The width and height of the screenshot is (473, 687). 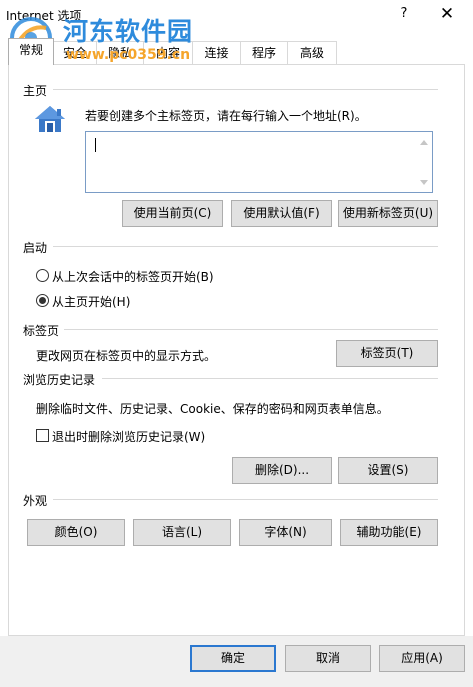 I want to click on tabs-heading: 标签页, so click(x=41, y=331).